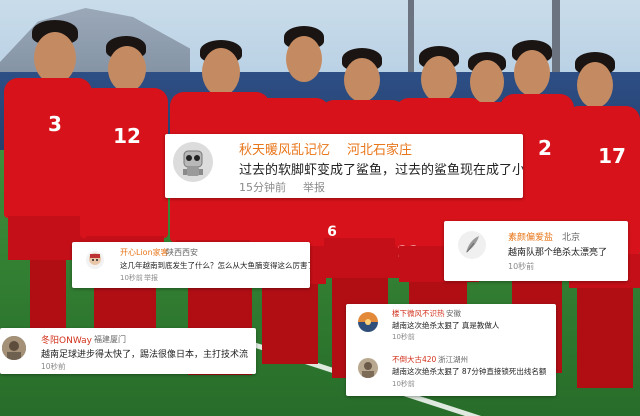 Image resolution: width=640 pixels, height=416 pixels. Describe the element at coordinates (418, 313) in the screenshot. I see `comment-username: 楼下微风不识热` at that location.